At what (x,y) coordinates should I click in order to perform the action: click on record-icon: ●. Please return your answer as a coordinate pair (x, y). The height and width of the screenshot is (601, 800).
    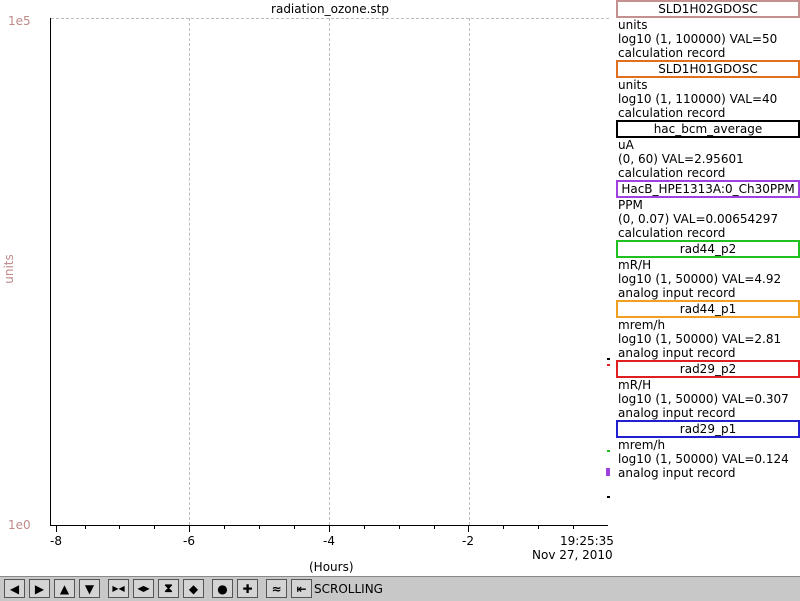
    Looking at the image, I should click on (222, 588).